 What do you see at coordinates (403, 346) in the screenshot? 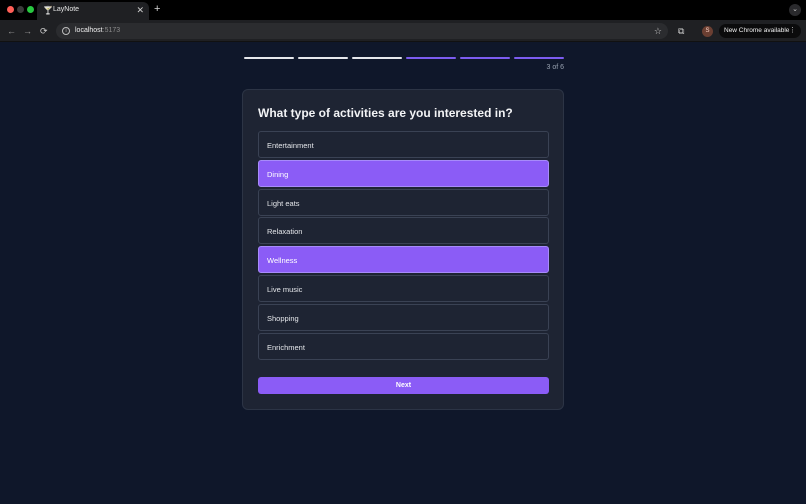
I see `option-enrichment: Enrichment` at bounding box center [403, 346].